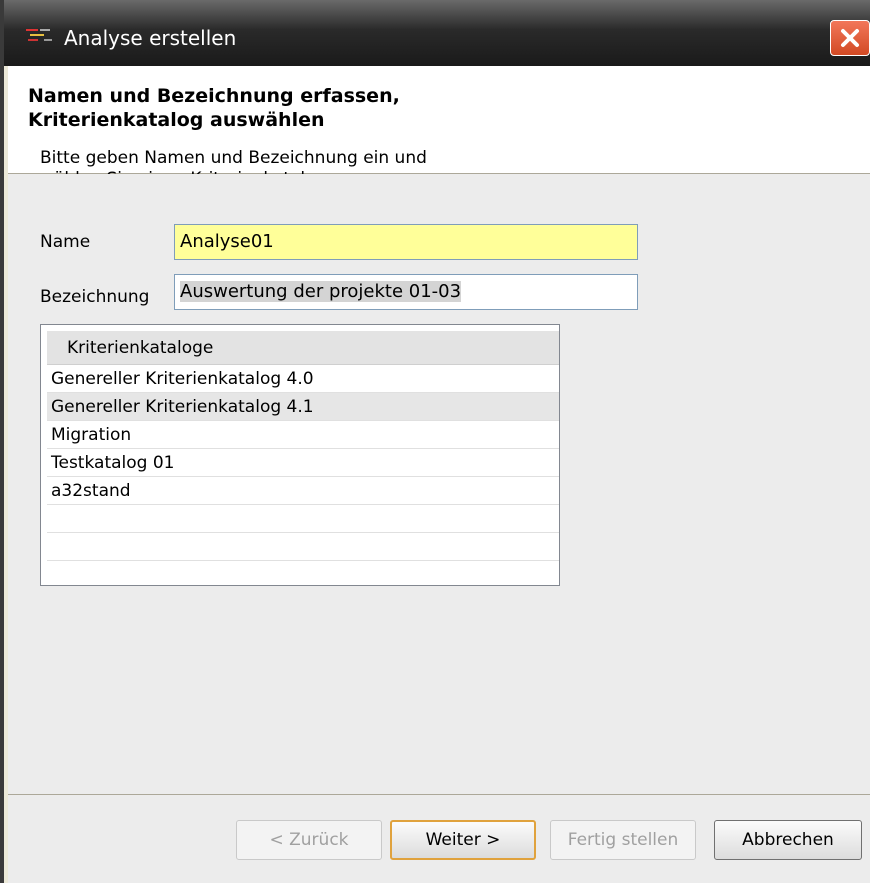 This screenshot has width=870, height=883. I want to click on page-title-line1: Namen und Bezeichnung erfassen,, so click(214, 96).